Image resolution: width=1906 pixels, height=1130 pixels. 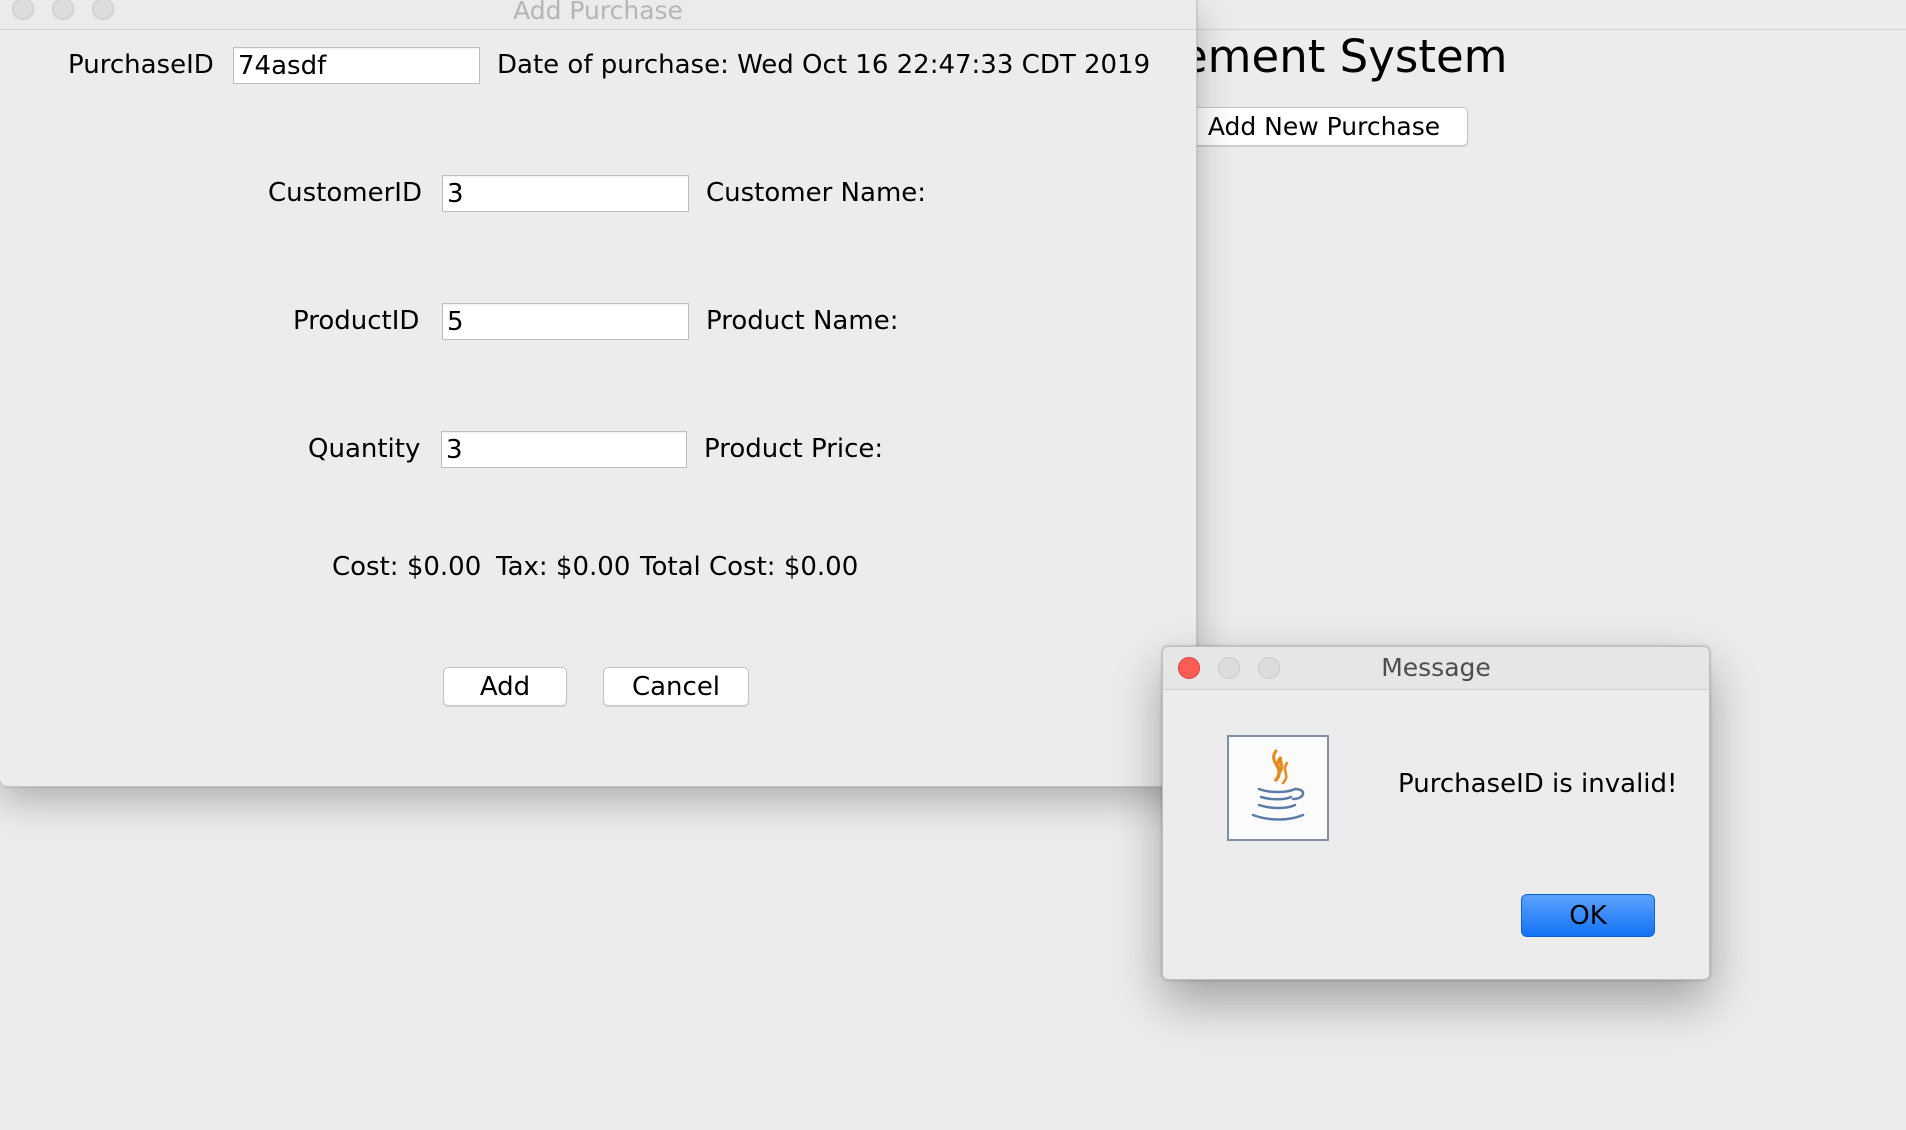 I want to click on product-id-input, so click(x=565, y=321).